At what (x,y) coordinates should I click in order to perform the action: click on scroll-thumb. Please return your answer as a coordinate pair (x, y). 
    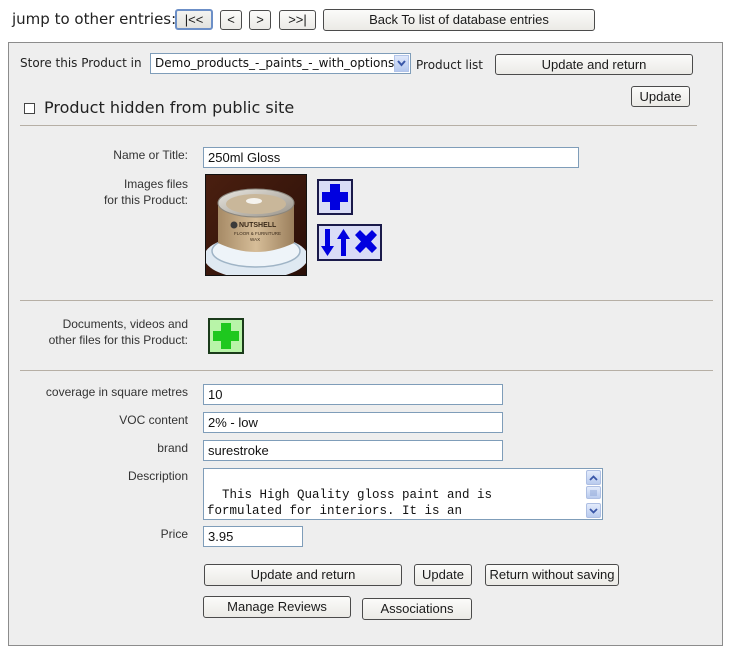
    Looking at the image, I should click on (593, 492).